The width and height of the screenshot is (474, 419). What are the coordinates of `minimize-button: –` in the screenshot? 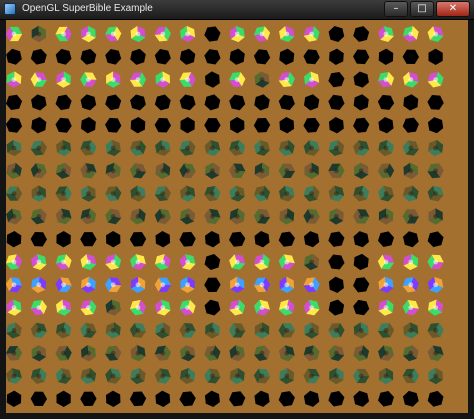 It's located at (396, 9).